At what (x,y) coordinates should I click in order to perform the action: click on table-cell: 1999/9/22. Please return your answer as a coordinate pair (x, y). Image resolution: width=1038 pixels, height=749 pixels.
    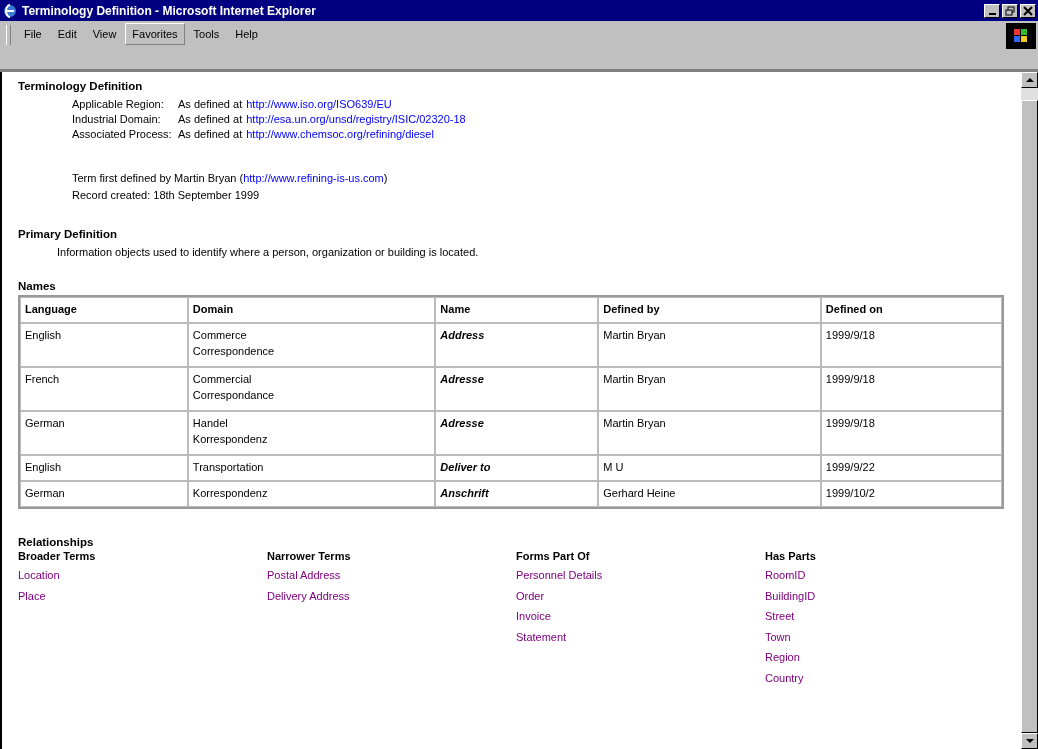
    Looking at the image, I should click on (911, 468).